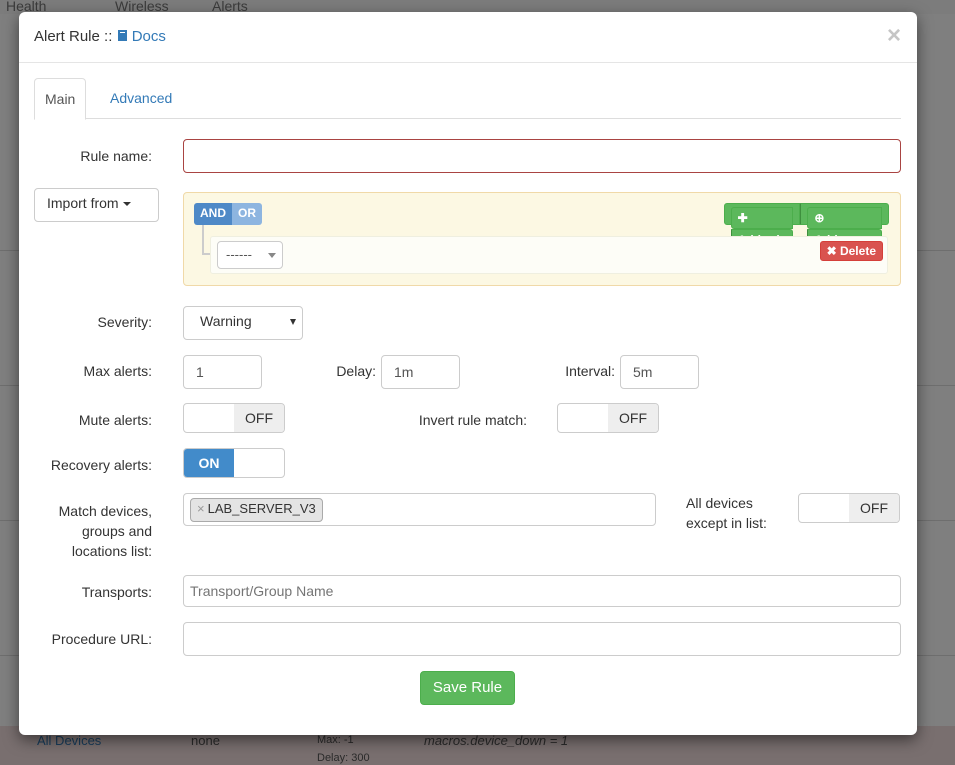 The height and width of the screenshot is (765, 955). I want to click on device-tag: × LAB_SERVER_V3, so click(256, 510).